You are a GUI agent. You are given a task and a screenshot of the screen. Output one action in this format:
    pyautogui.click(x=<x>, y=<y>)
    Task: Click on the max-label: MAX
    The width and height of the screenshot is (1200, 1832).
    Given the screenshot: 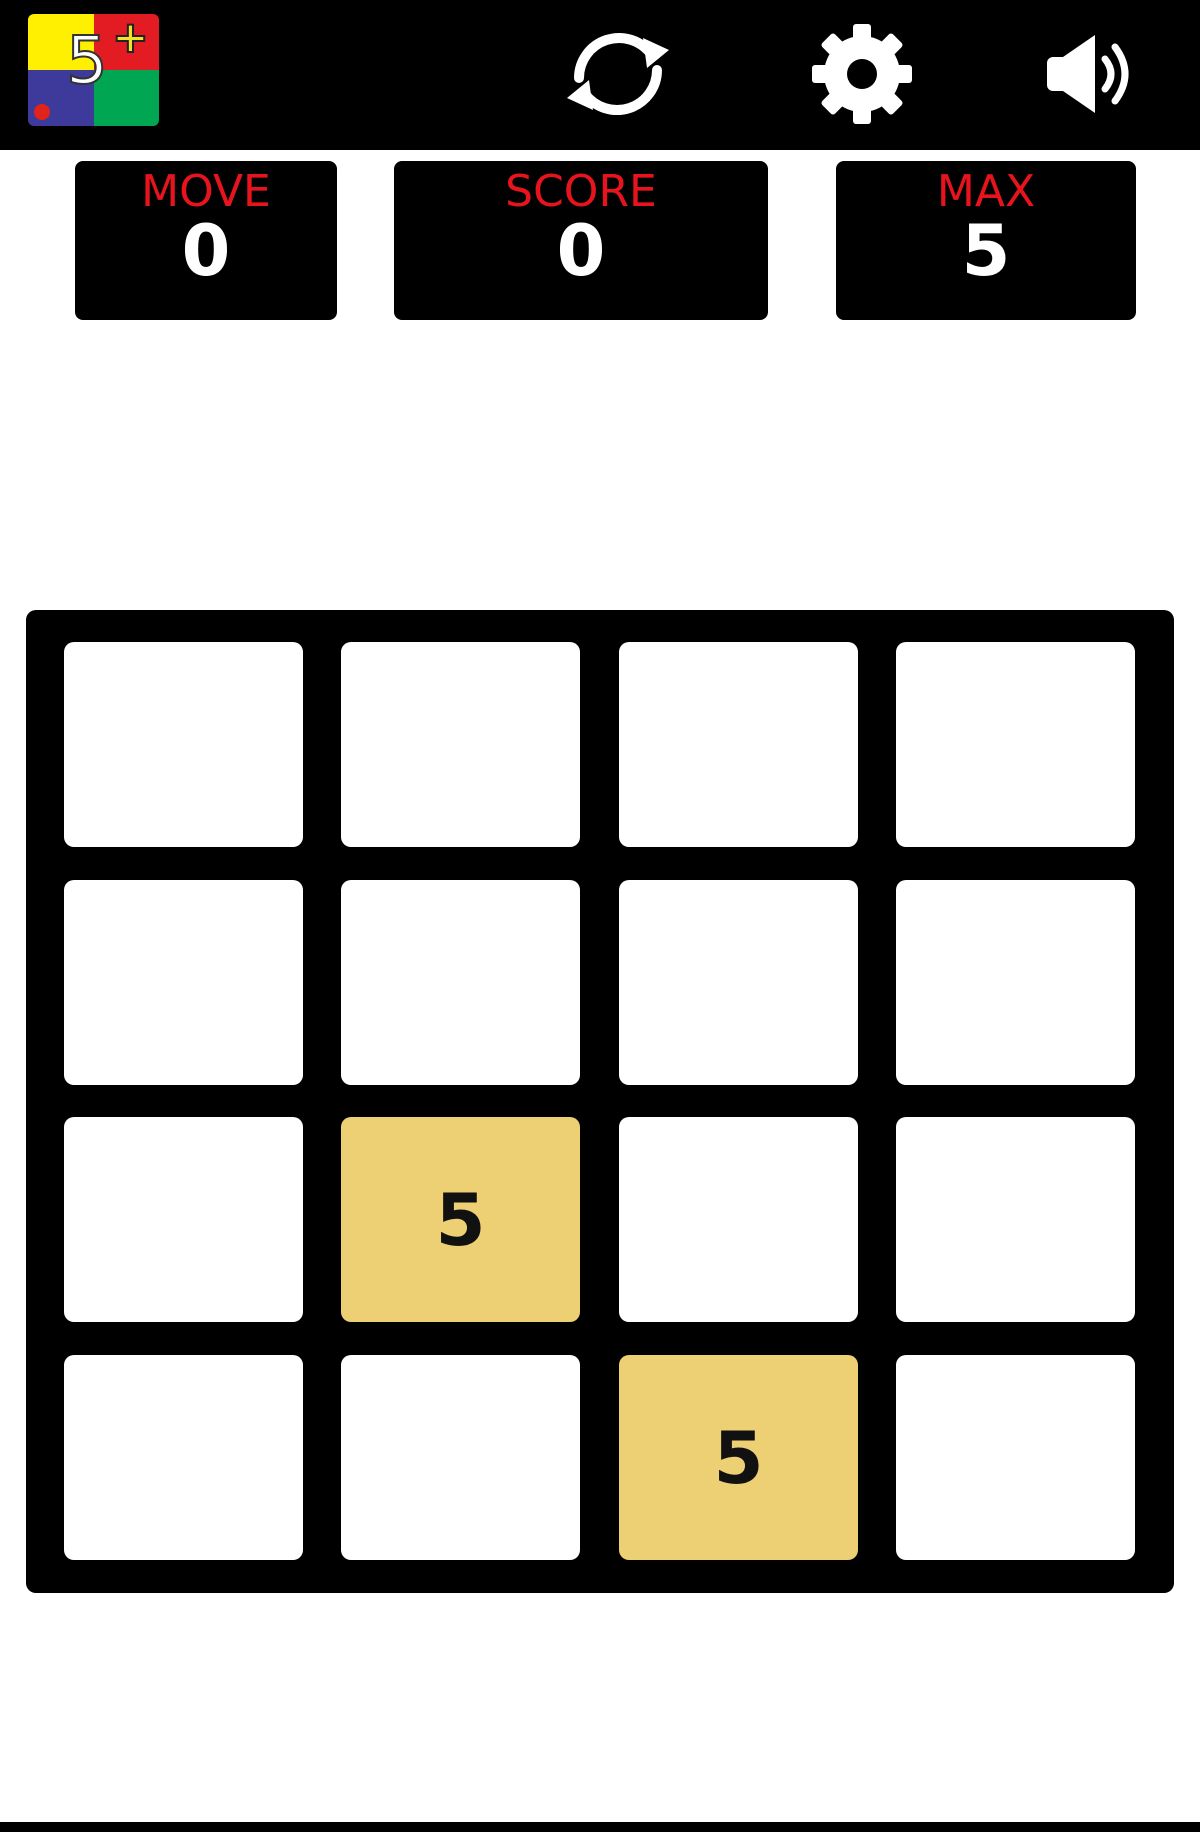 What is the action you would take?
    pyautogui.click(x=986, y=191)
    